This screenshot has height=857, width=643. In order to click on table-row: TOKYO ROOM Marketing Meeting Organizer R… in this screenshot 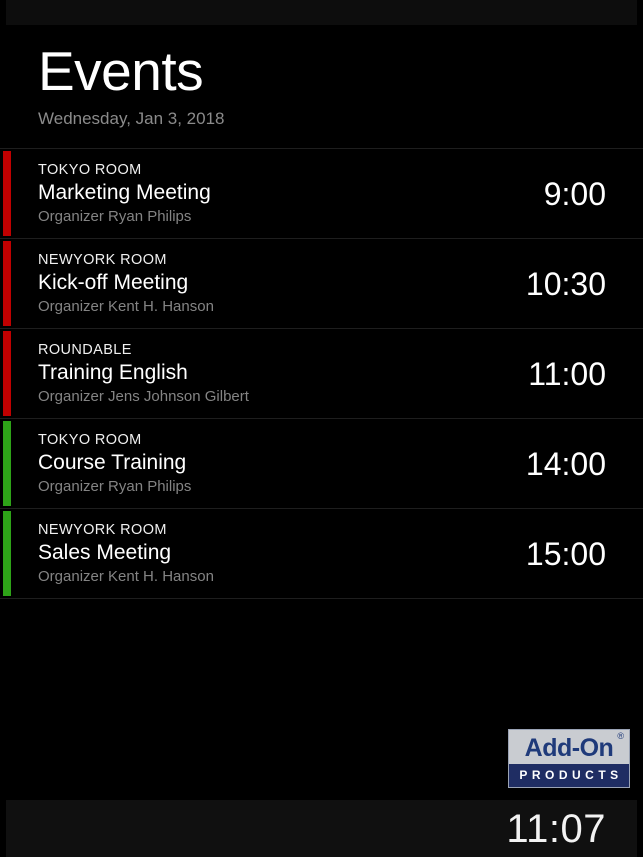, I will do `click(321, 194)`.